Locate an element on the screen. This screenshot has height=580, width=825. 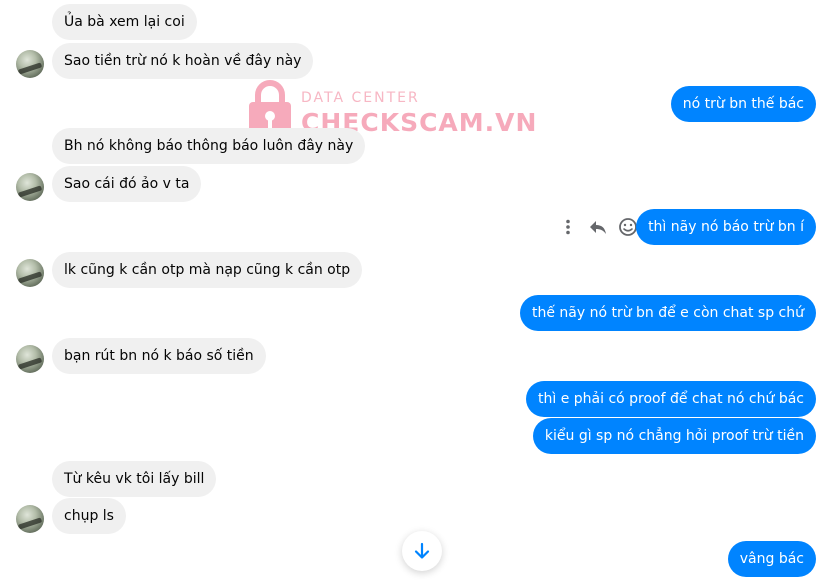
reply-icon is located at coordinates (598, 227).